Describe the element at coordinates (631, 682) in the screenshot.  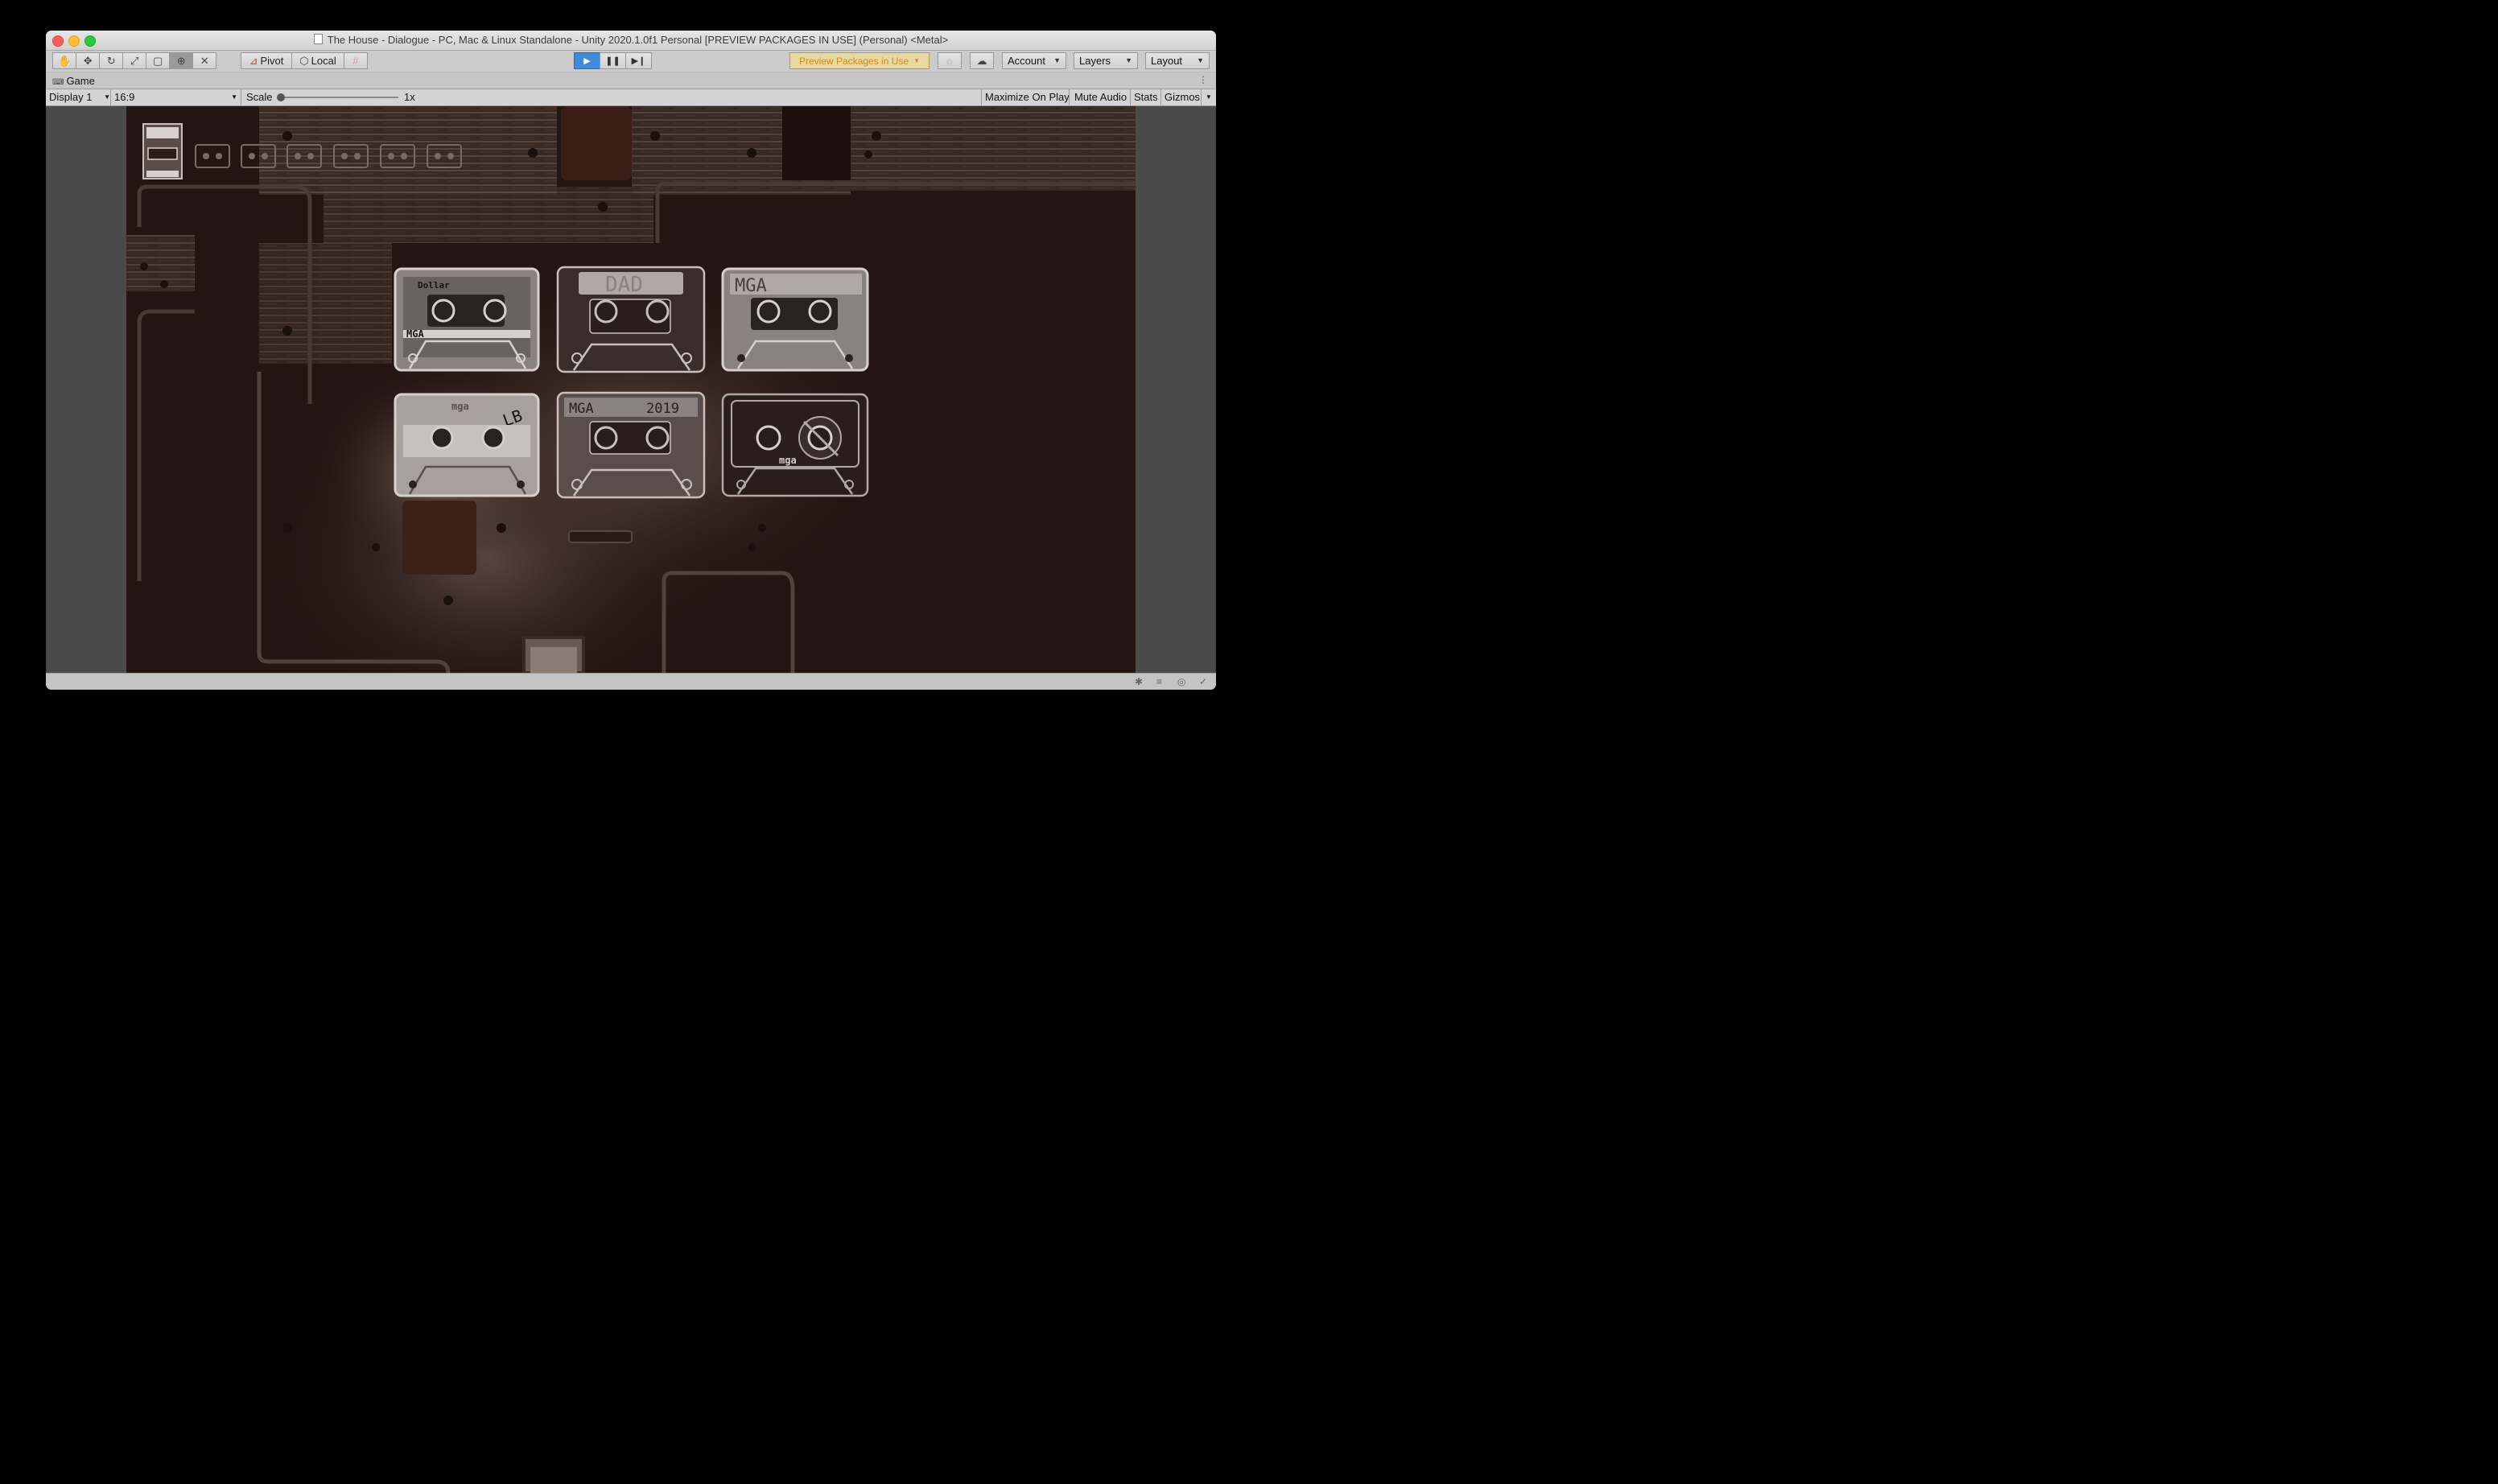
I see `status-bar: ✱ ≡ ◎ ✓` at that location.